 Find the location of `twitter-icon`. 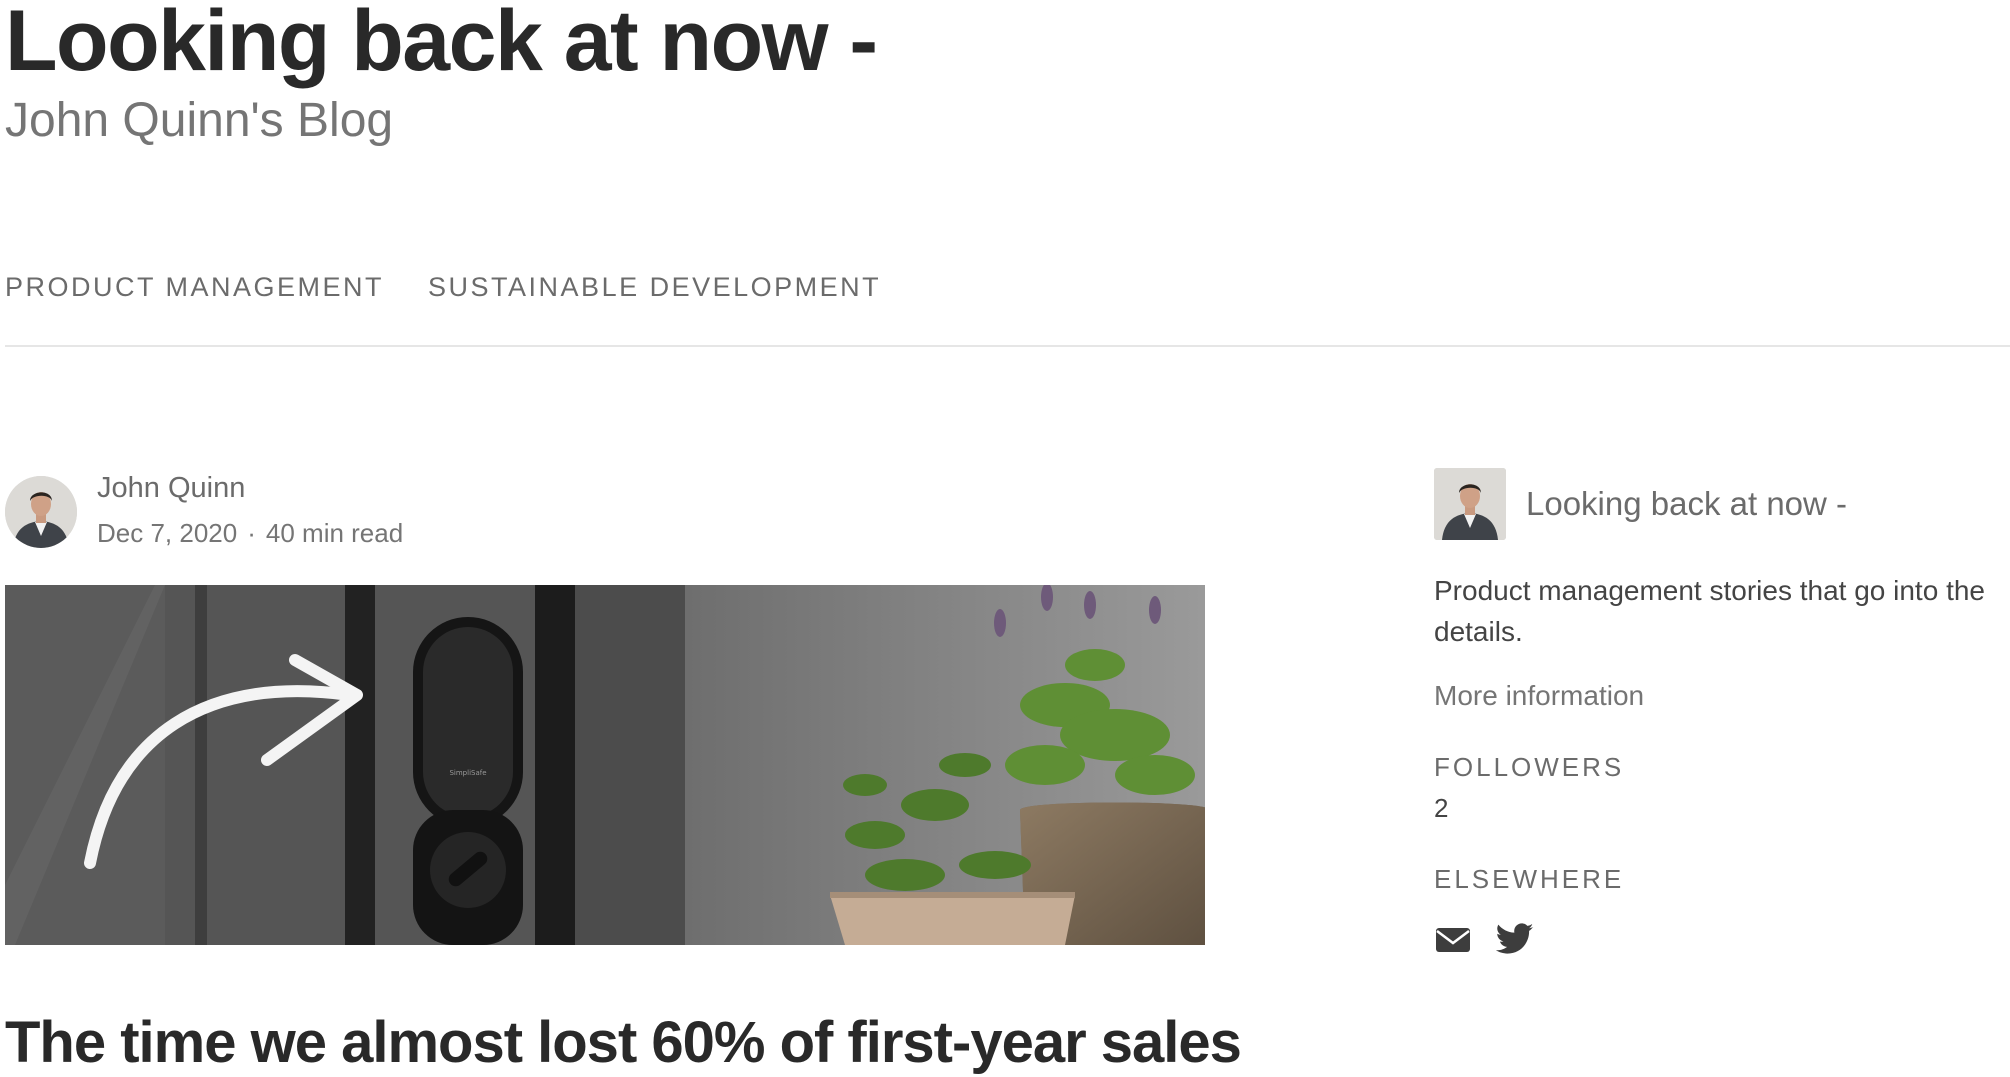

twitter-icon is located at coordinates (1514, 939).